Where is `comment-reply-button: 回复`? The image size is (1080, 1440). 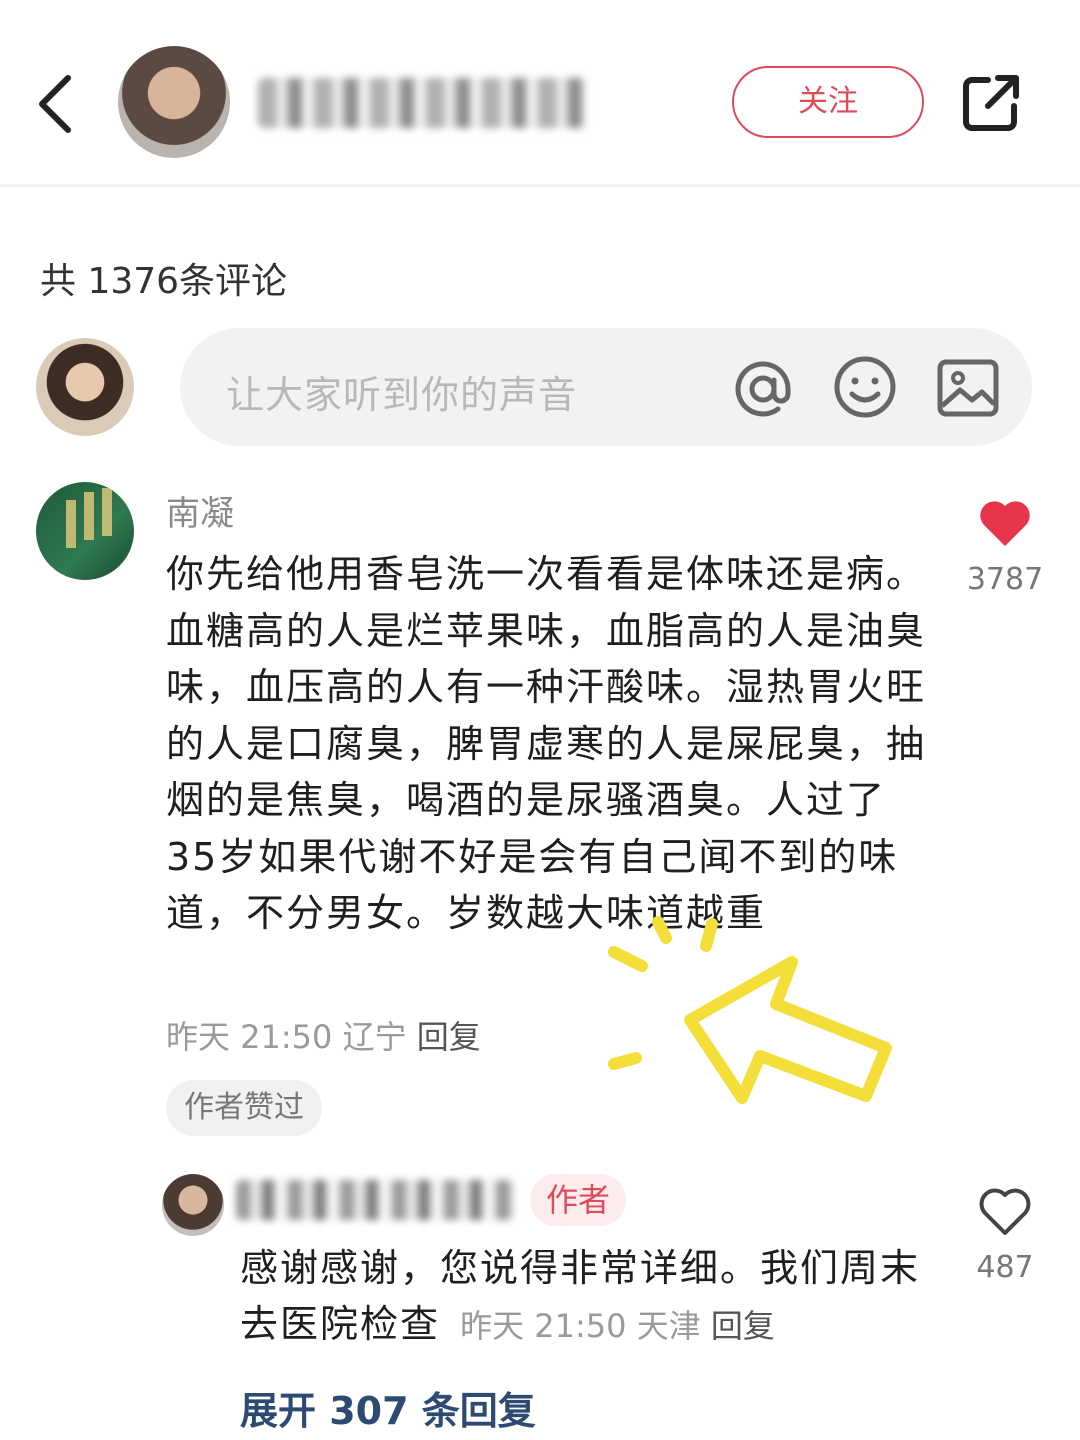 comment-reply-button: 回复 is located at coordinates (449, 1037).